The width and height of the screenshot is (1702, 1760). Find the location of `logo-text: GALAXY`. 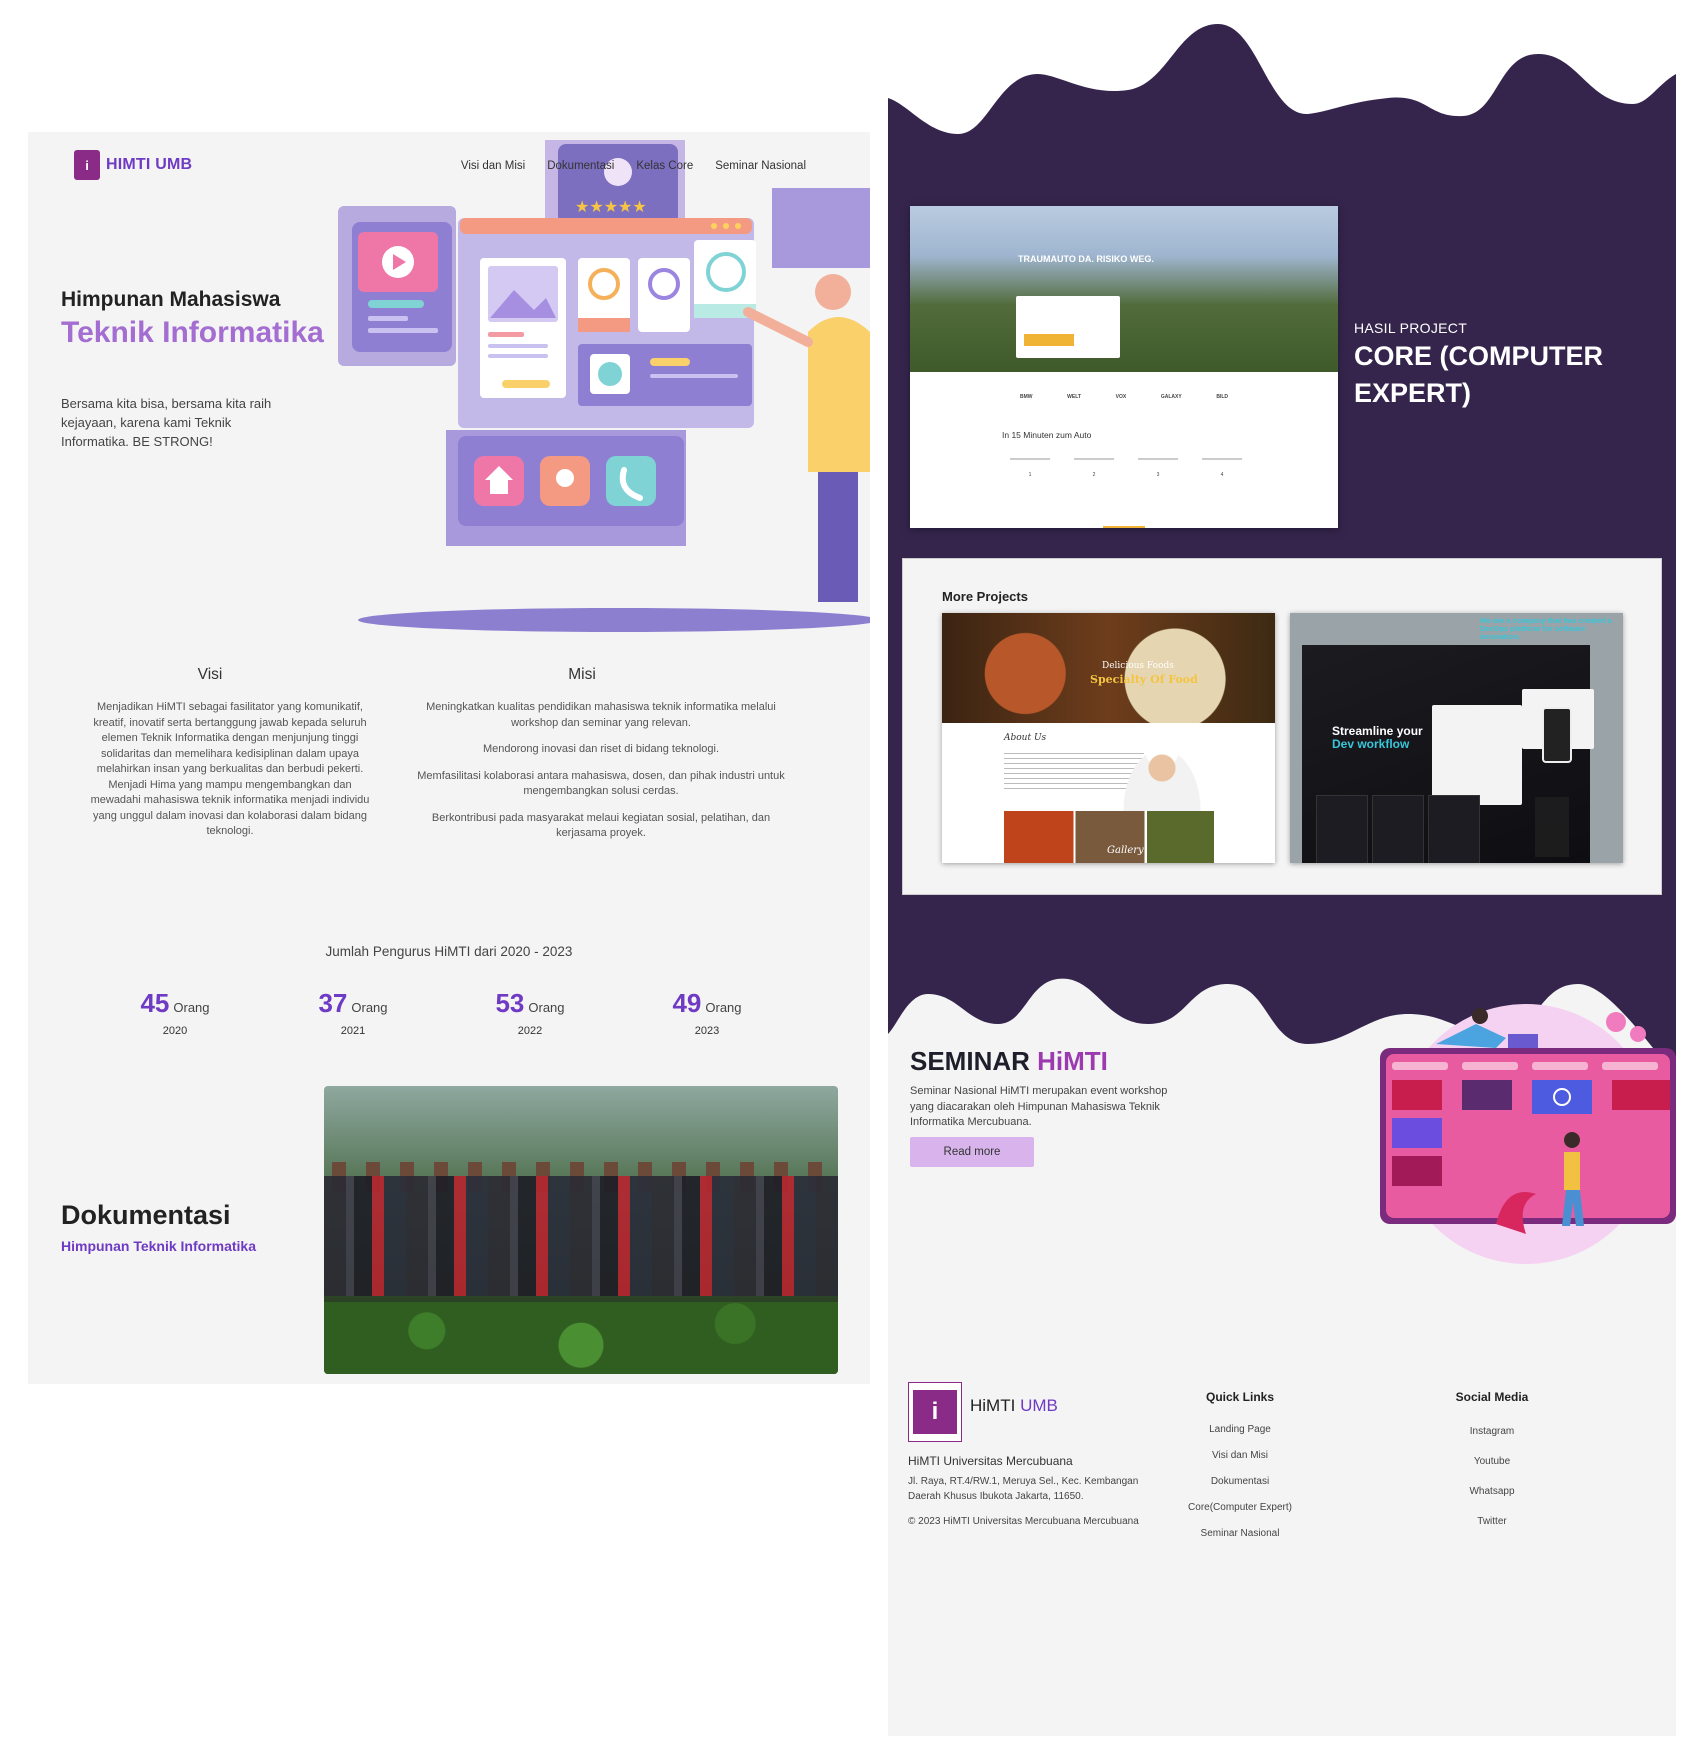

logo-text: GALAXY is located at coordinates (1171, 397).